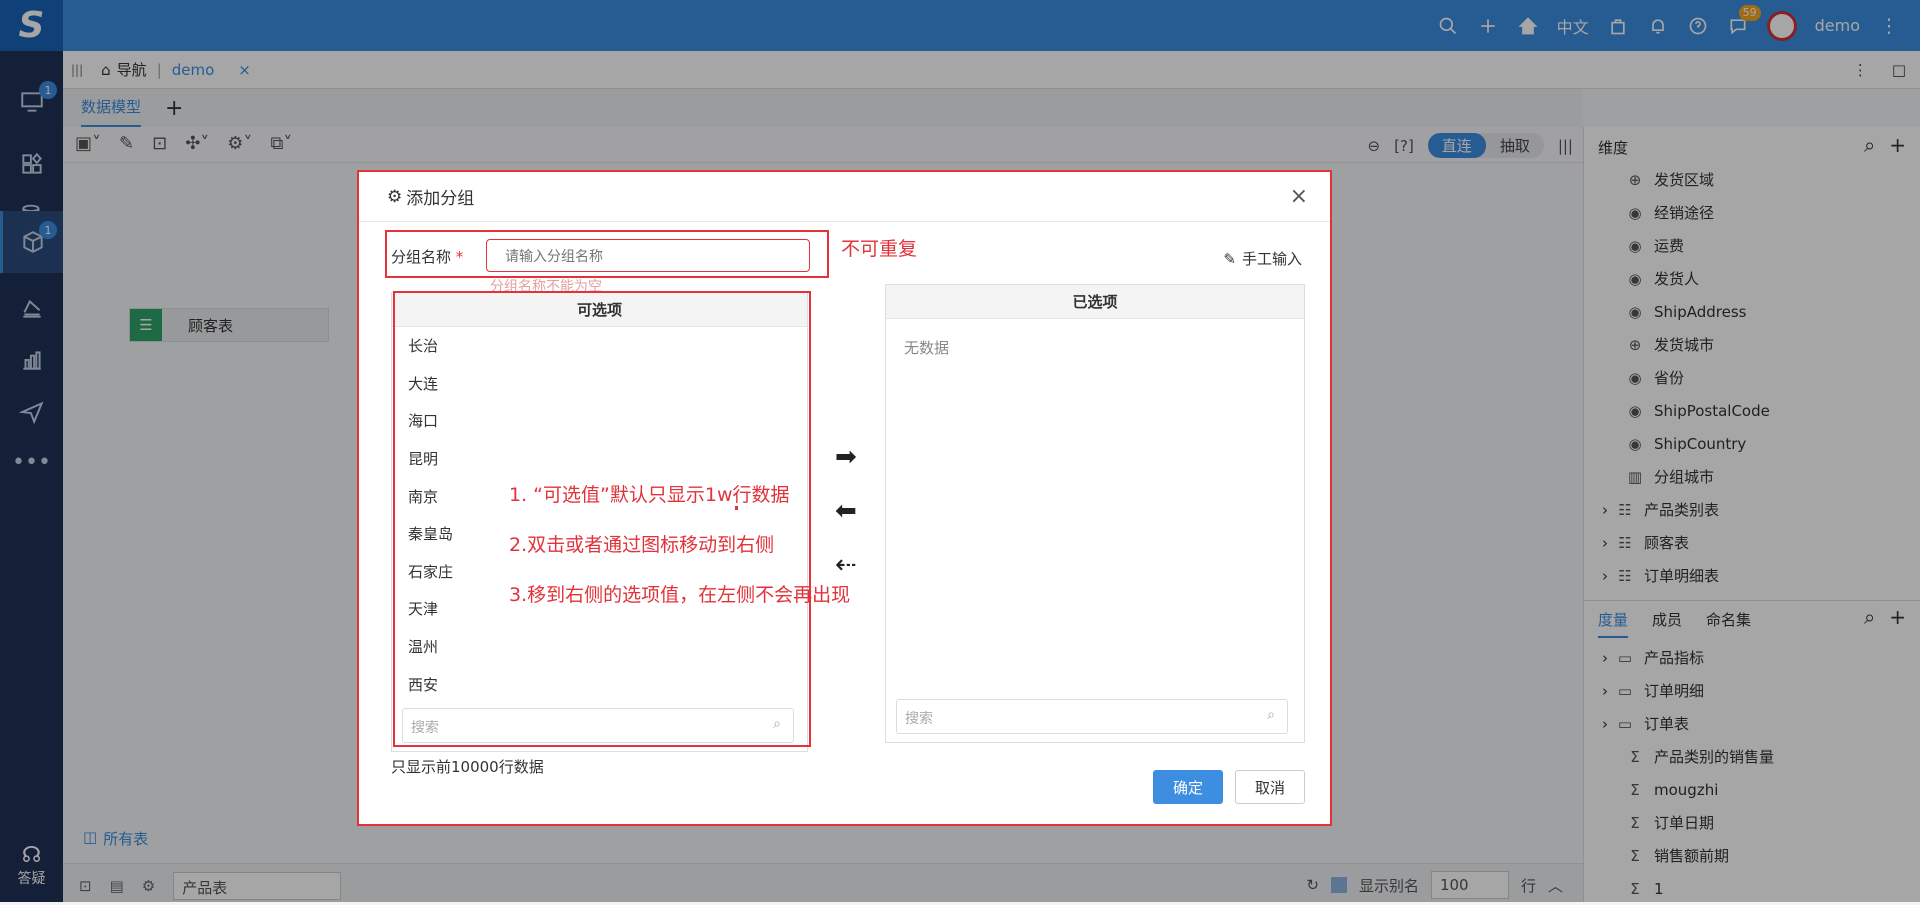 This screenshot has width=1920, height=905. What do you see at coordinates (736, 508) in the screenshot?
I see `annotation-dot` at bounding box center [736, 508].